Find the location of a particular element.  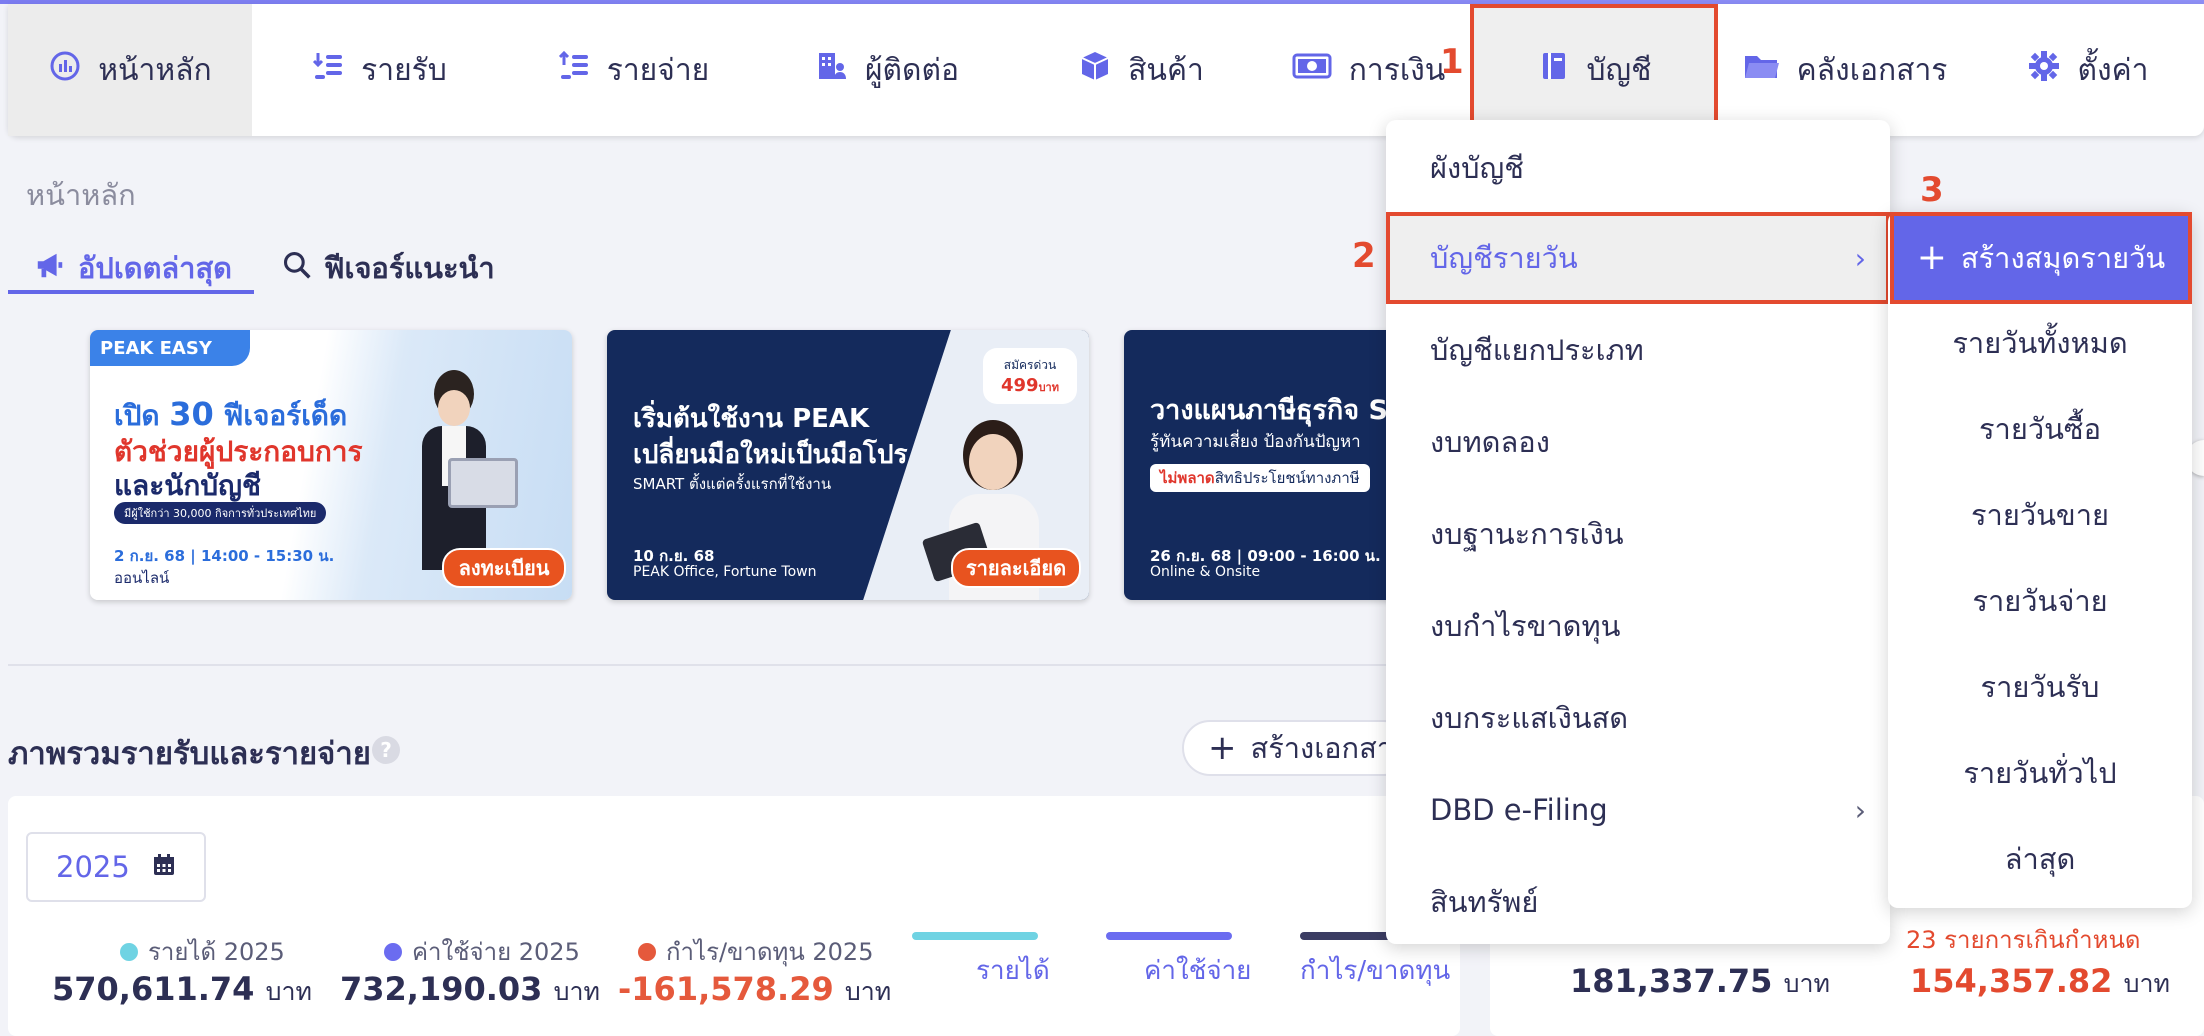

menu-item-chart-of-accounts: ผังบัญชี is located at coordinates (1638, 168).